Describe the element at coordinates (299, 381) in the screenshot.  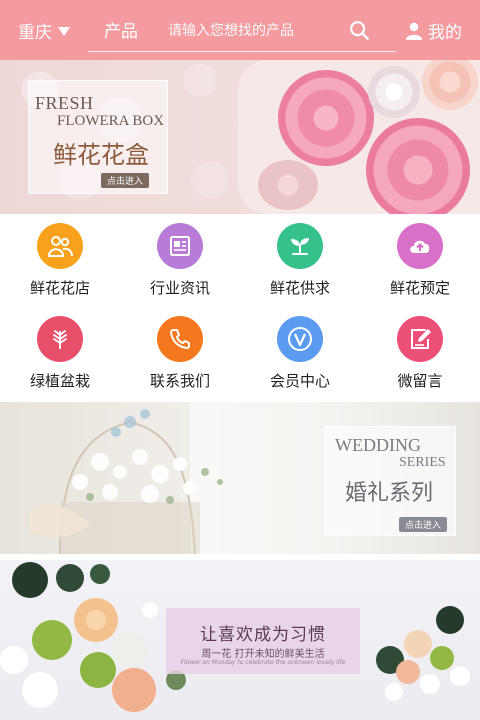
I see `grid-label: 会员中心` at that location.